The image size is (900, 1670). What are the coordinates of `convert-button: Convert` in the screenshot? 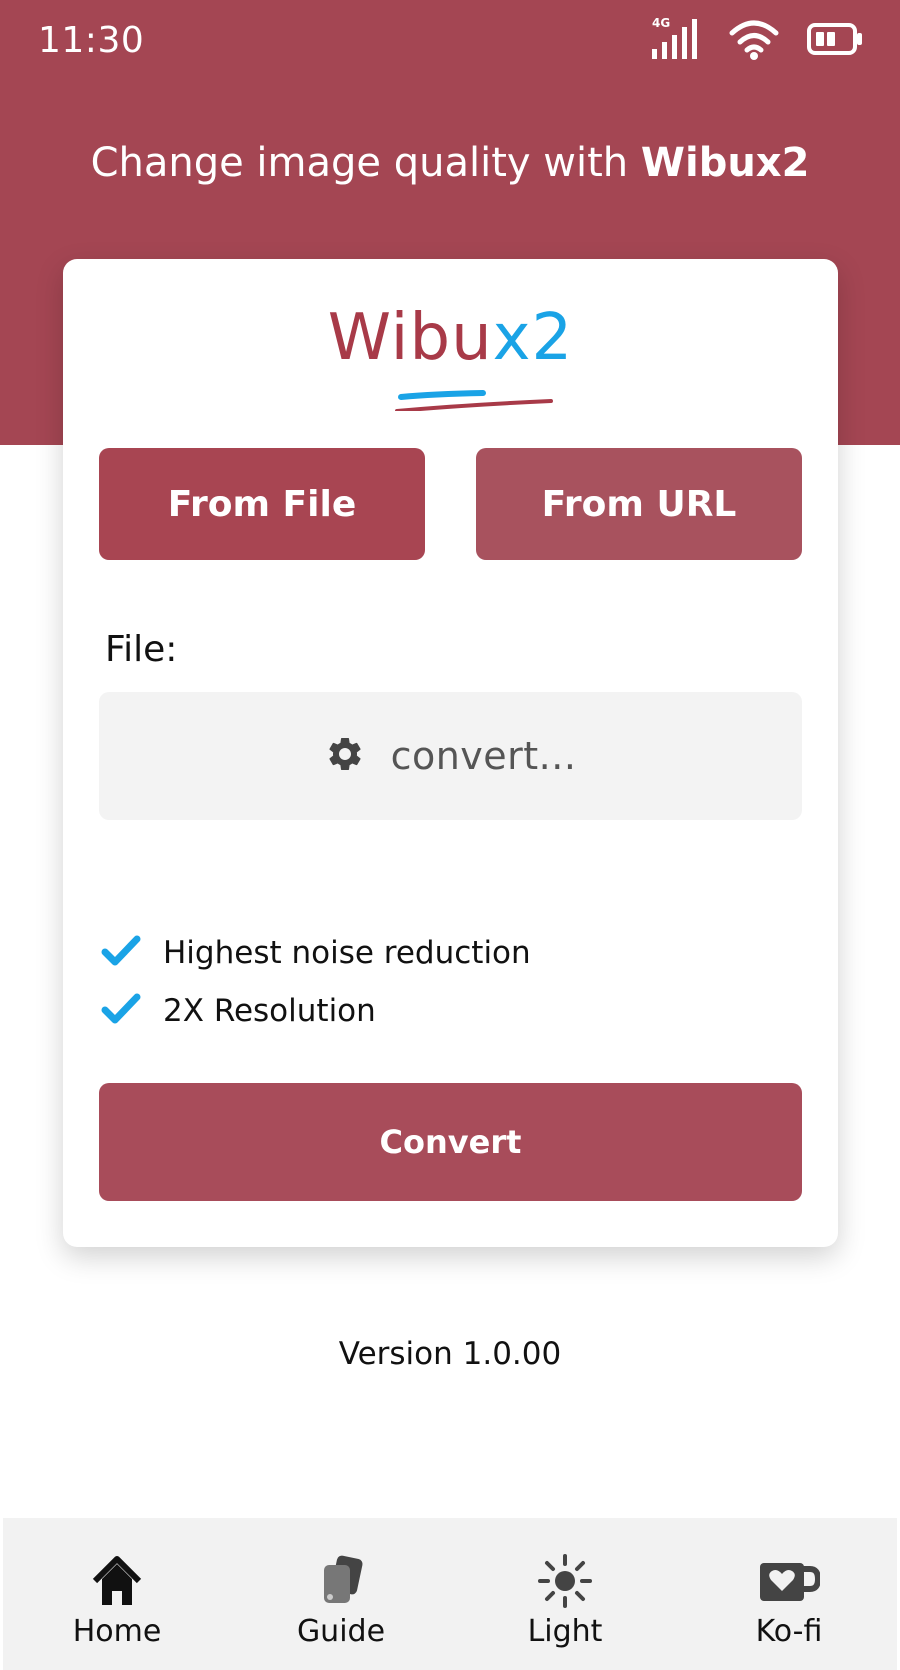 It's located at (450, 1142).